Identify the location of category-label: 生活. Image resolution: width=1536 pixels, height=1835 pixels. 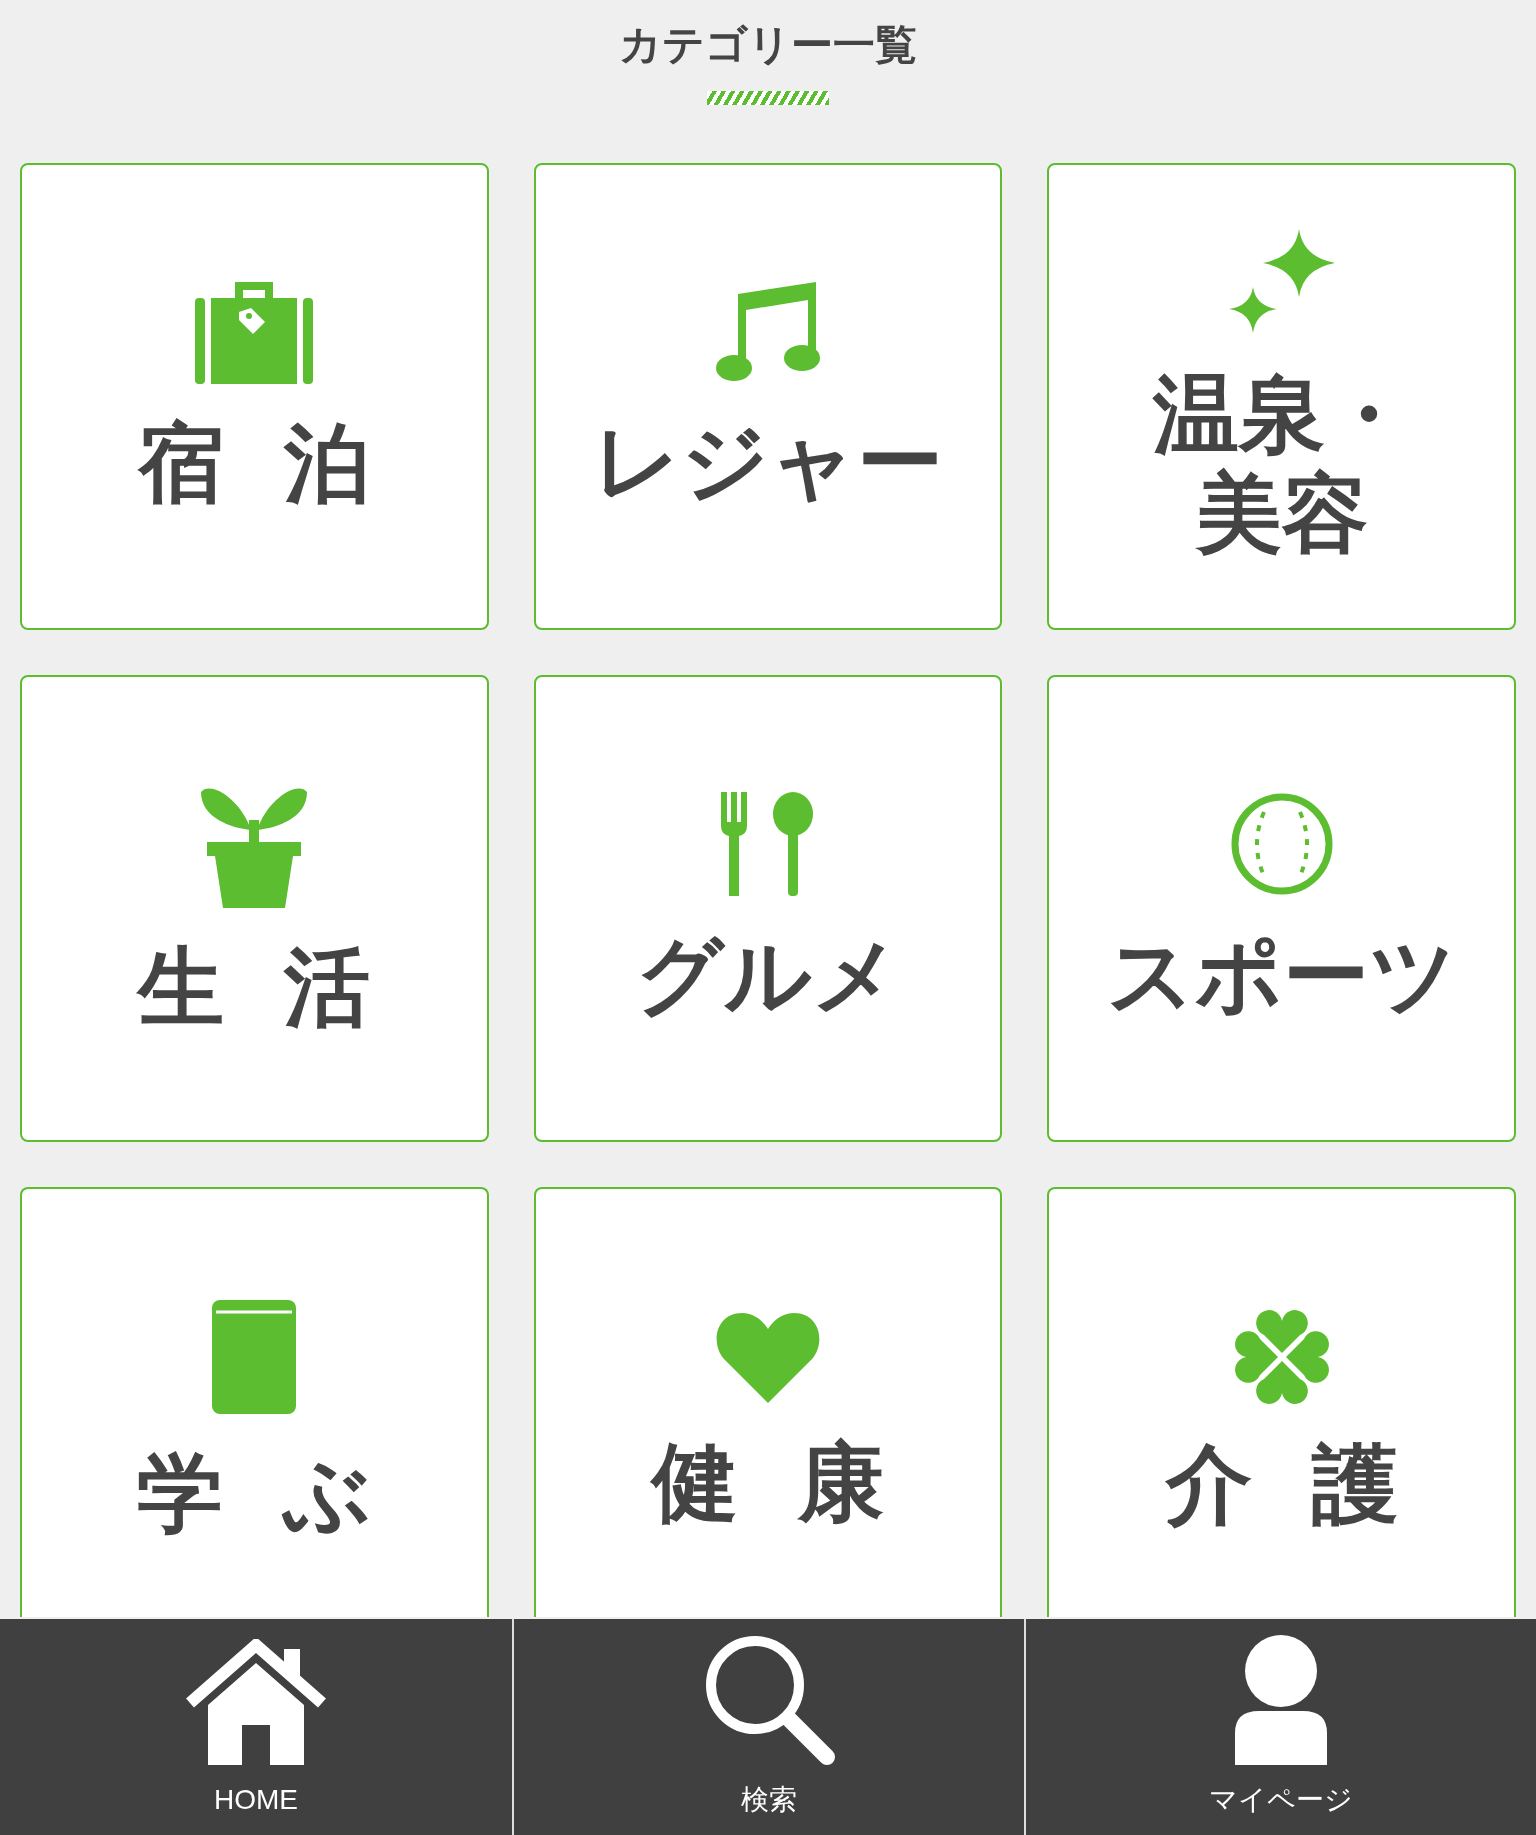
(283, 987).